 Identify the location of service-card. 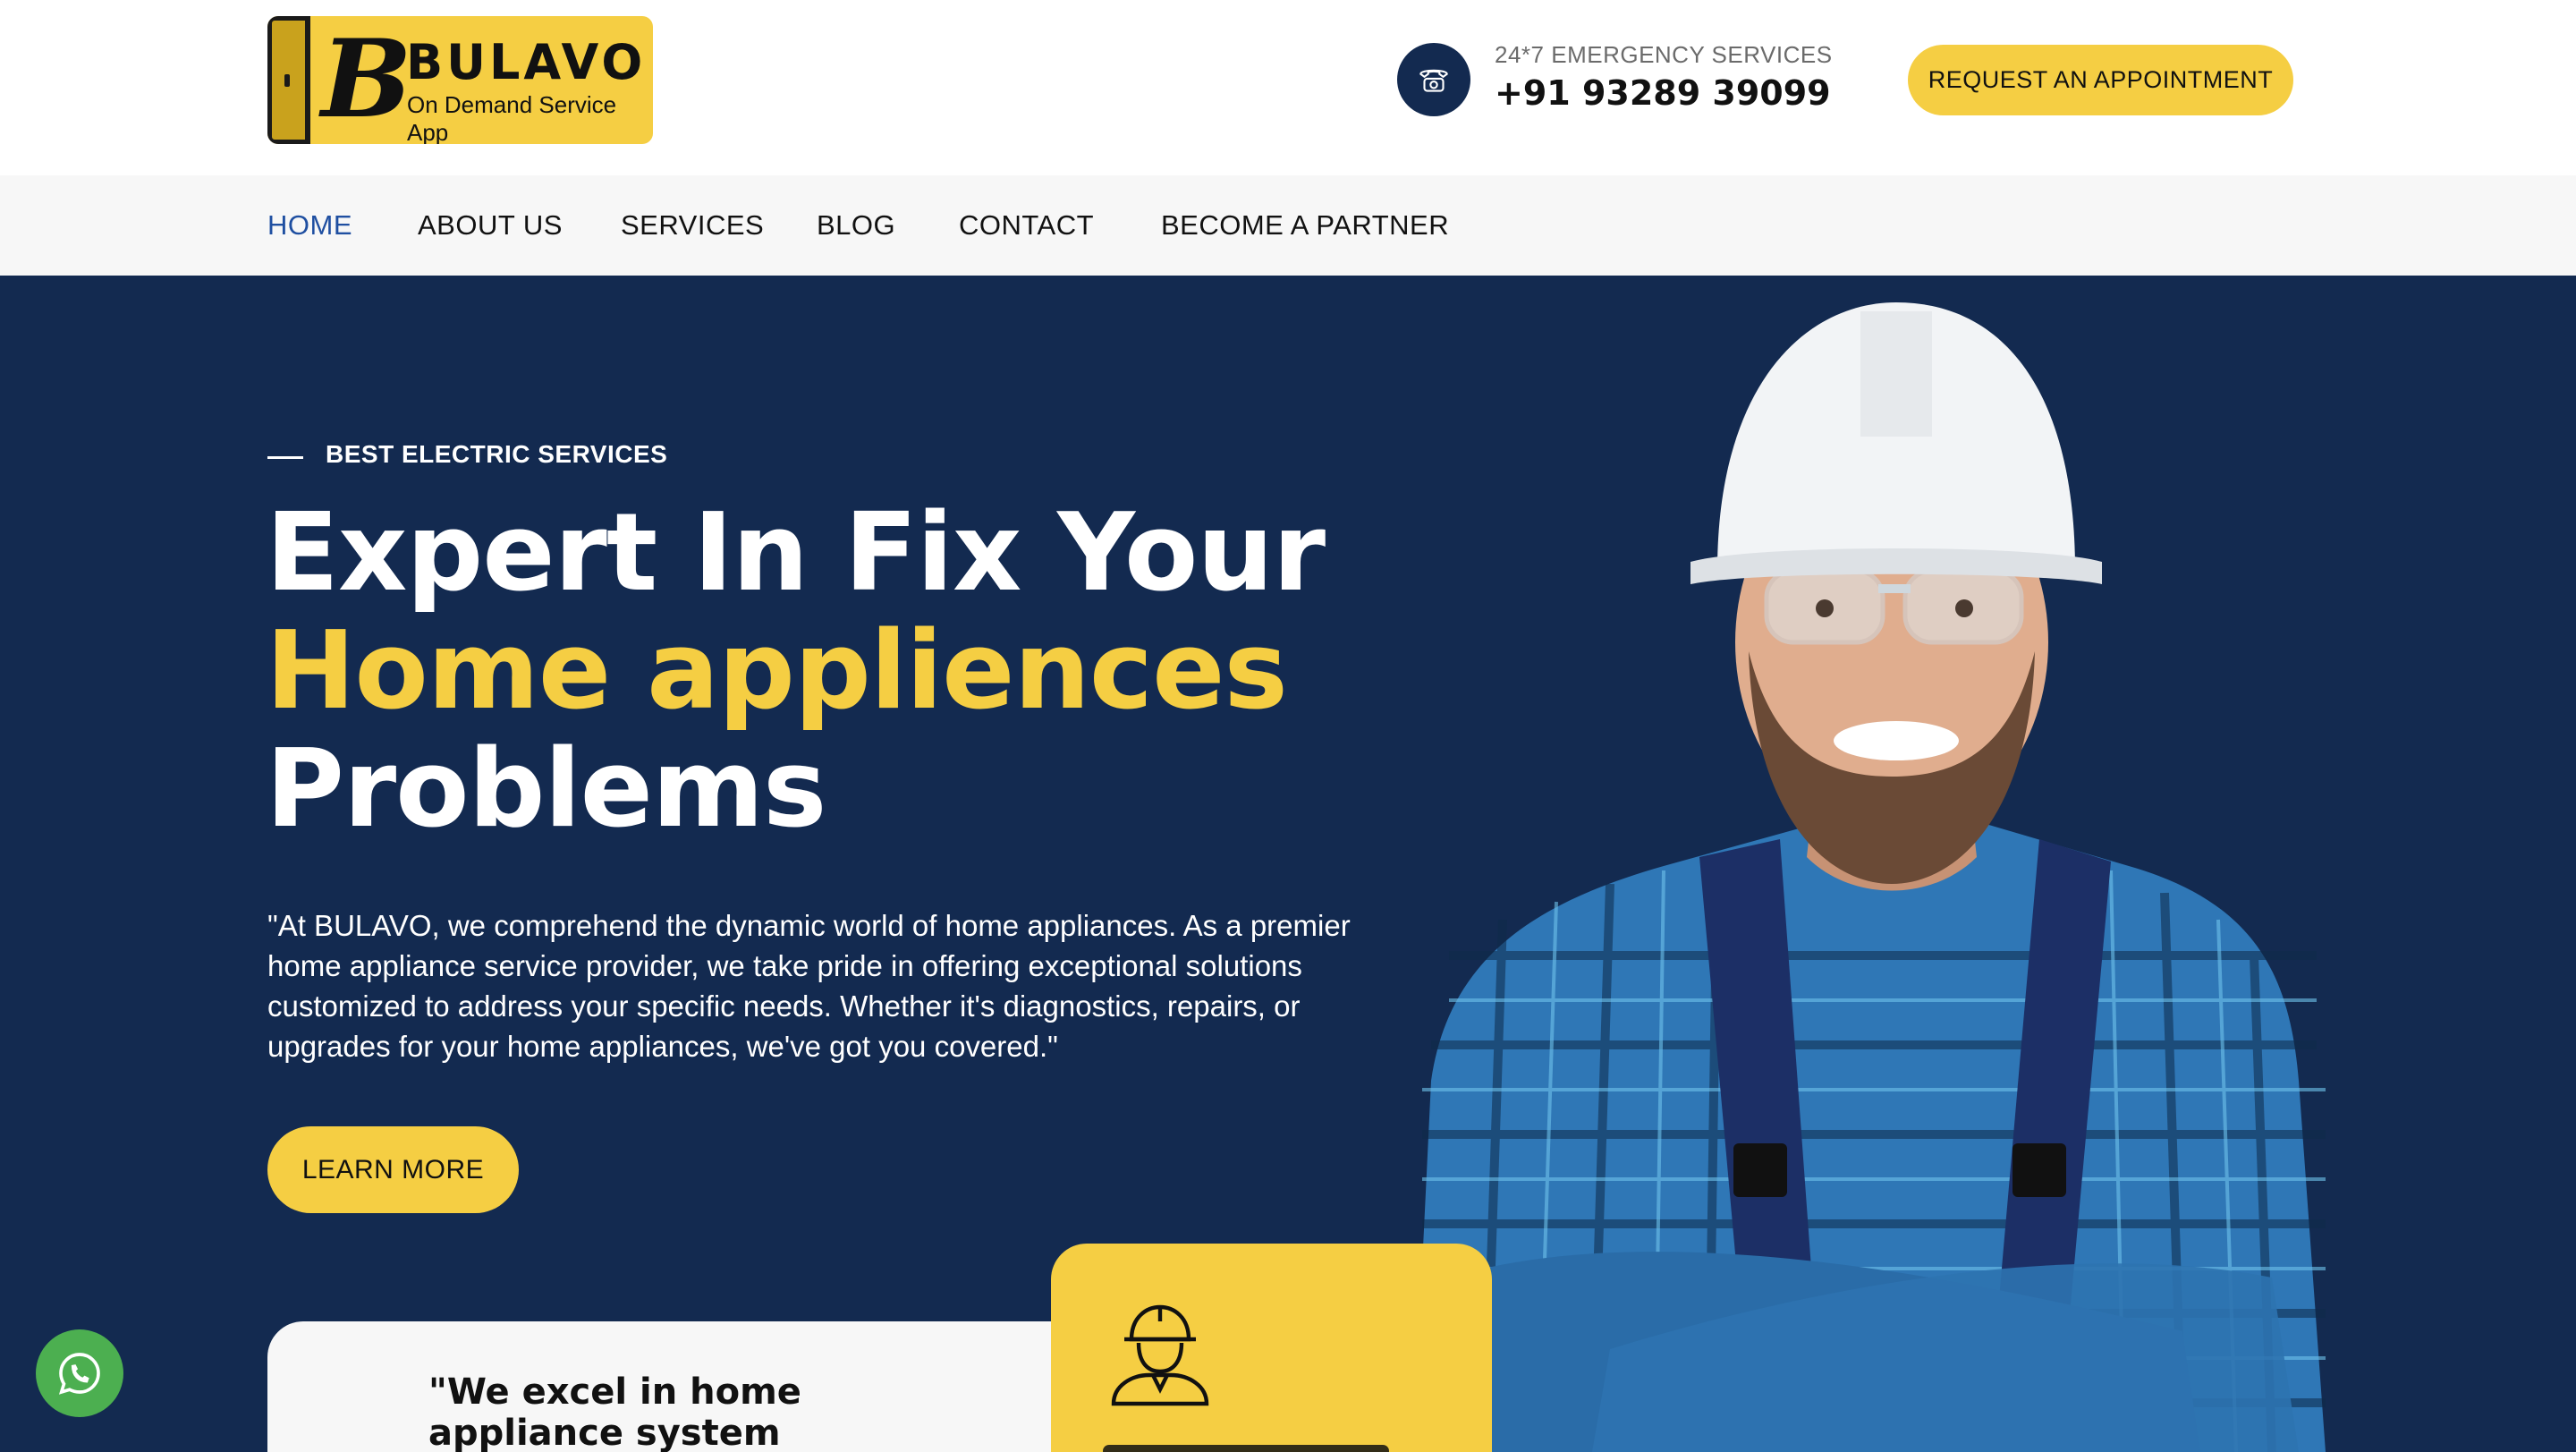
(1271, 1348).